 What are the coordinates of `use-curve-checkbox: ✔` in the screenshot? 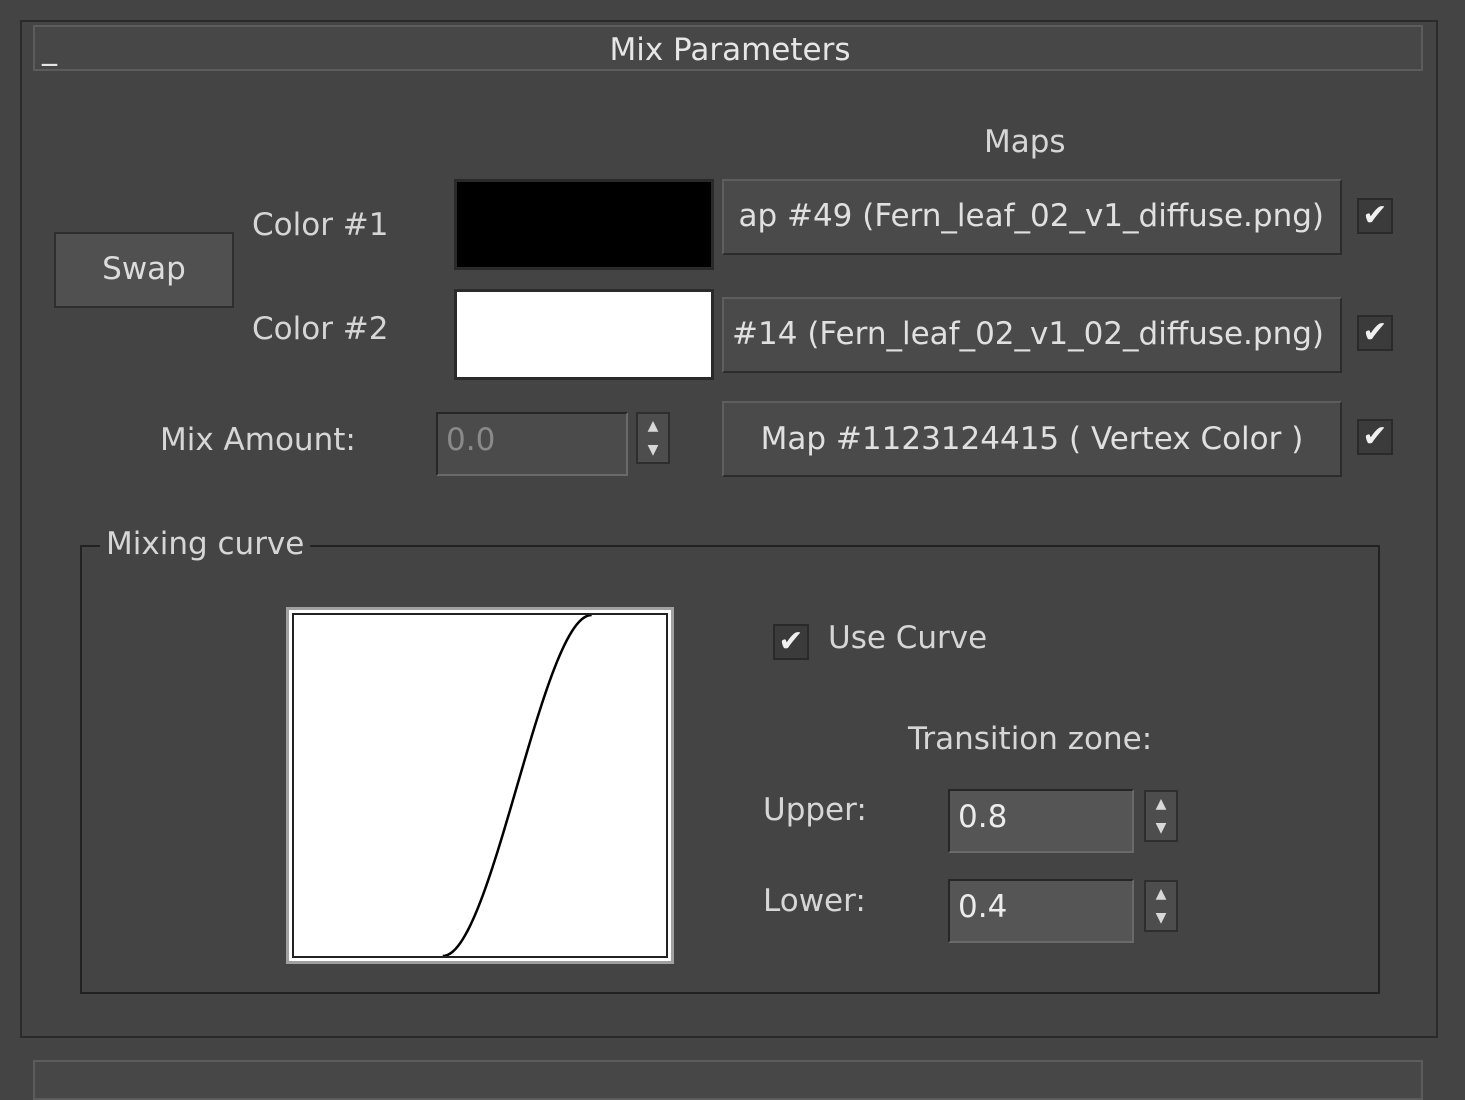 It's located at (791, 642).